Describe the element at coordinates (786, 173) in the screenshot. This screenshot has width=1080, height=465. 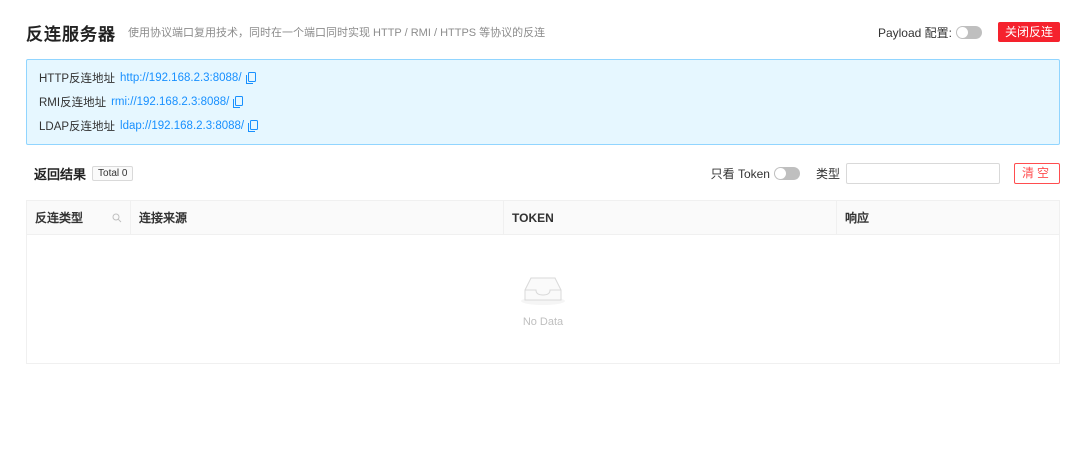
I see `token-only-toggle` at that location.